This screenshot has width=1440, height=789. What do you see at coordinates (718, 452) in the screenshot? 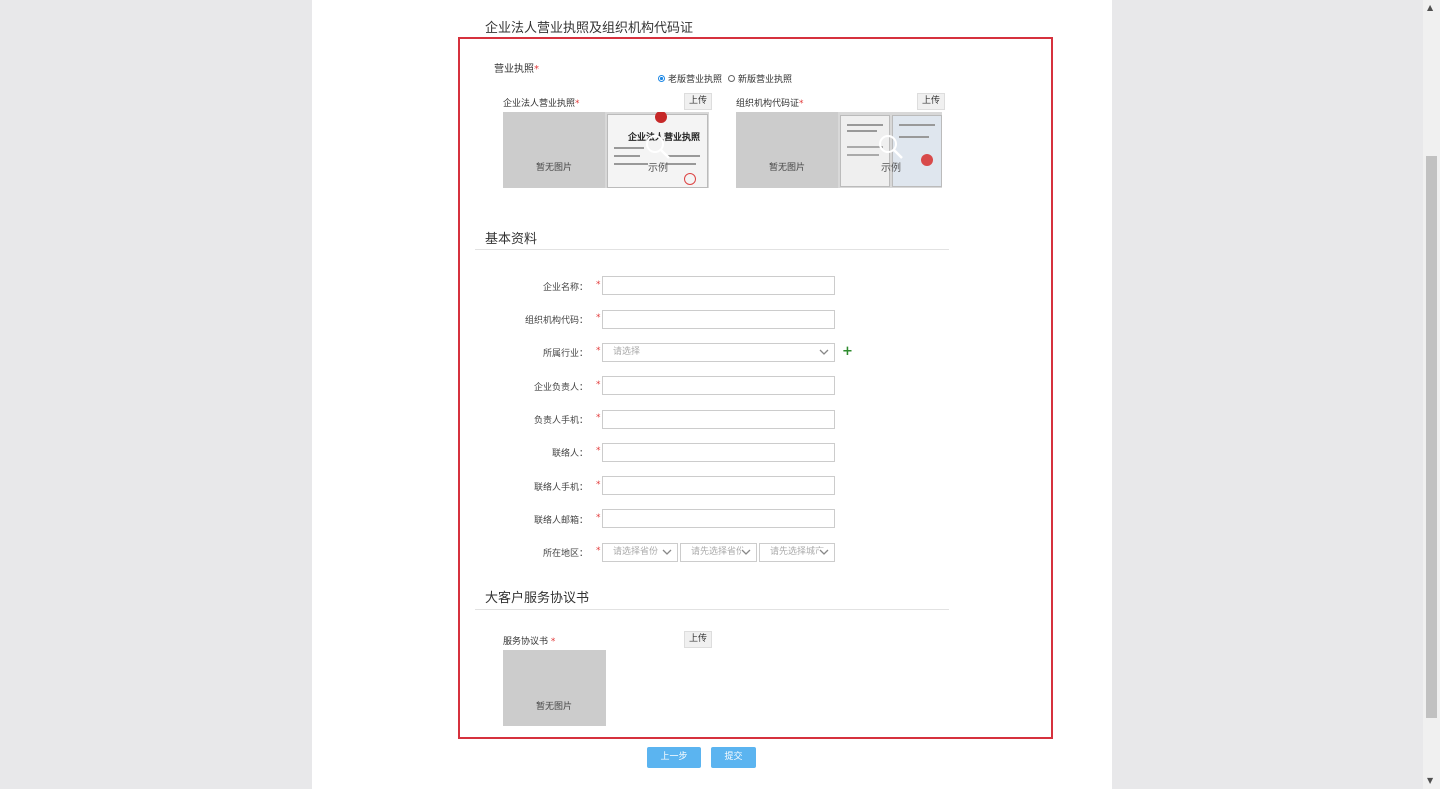
I see `contact-person-input` at bounding box center [718, 452].